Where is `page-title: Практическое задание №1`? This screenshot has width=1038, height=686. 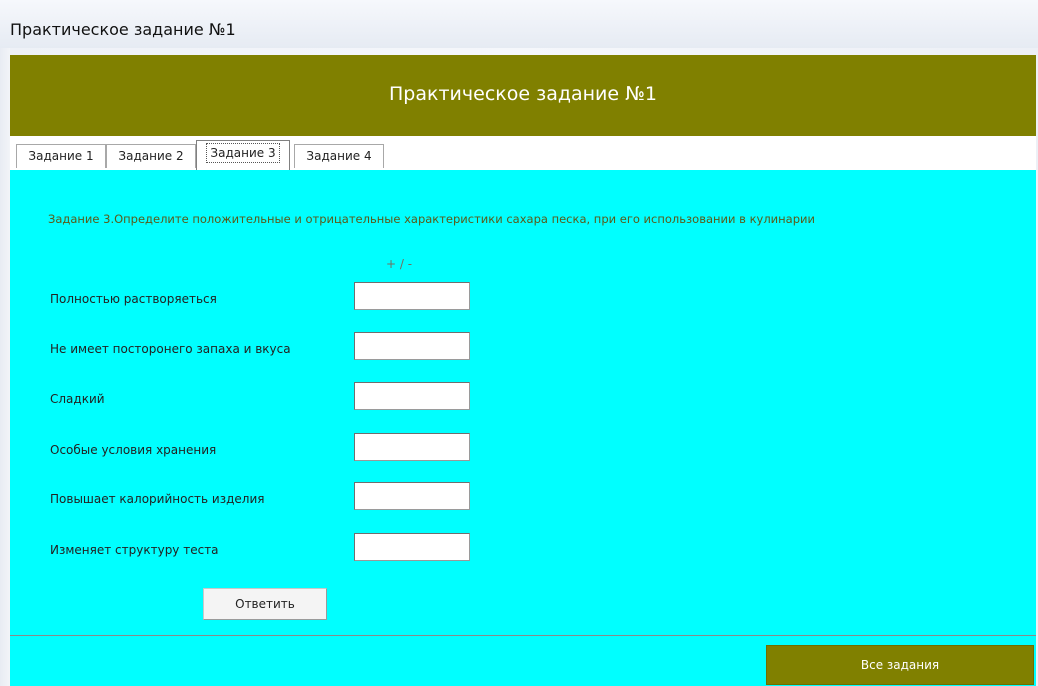
page-title: Практическое задание №1 is located at coordinates (523, 94).